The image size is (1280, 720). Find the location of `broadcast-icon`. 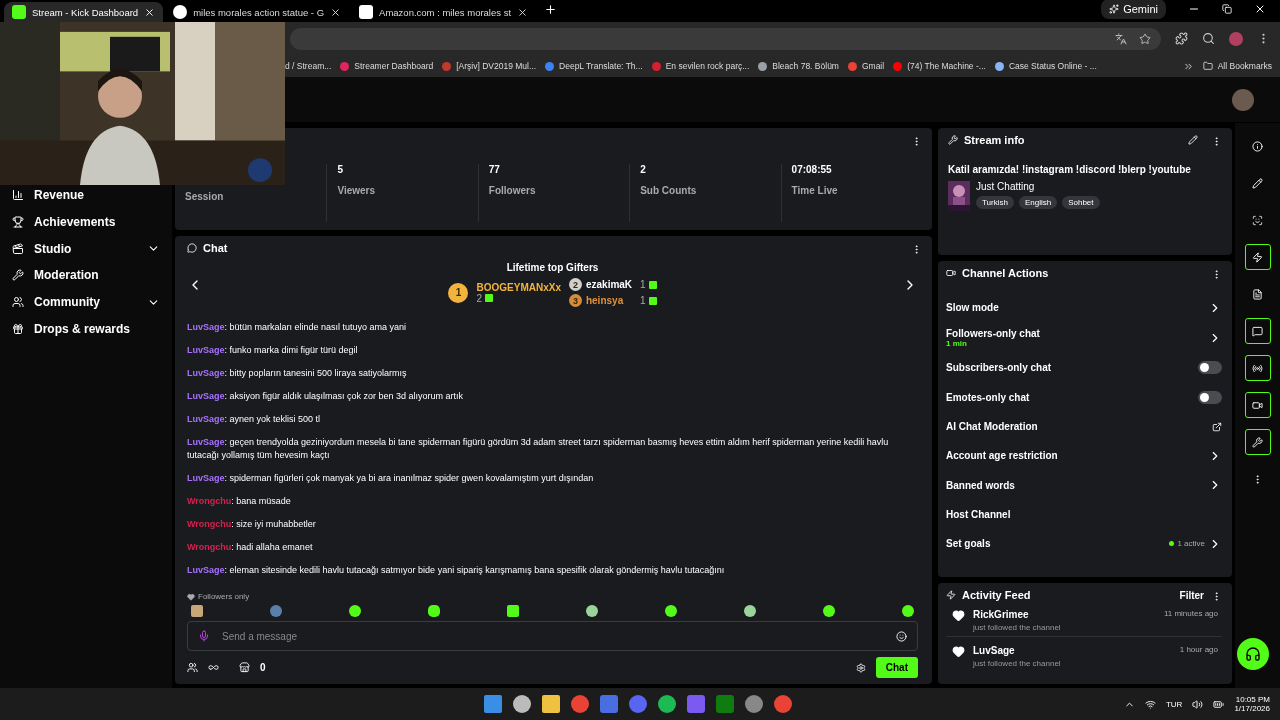

broadcast-icon is located at coordinates (1257, 368).